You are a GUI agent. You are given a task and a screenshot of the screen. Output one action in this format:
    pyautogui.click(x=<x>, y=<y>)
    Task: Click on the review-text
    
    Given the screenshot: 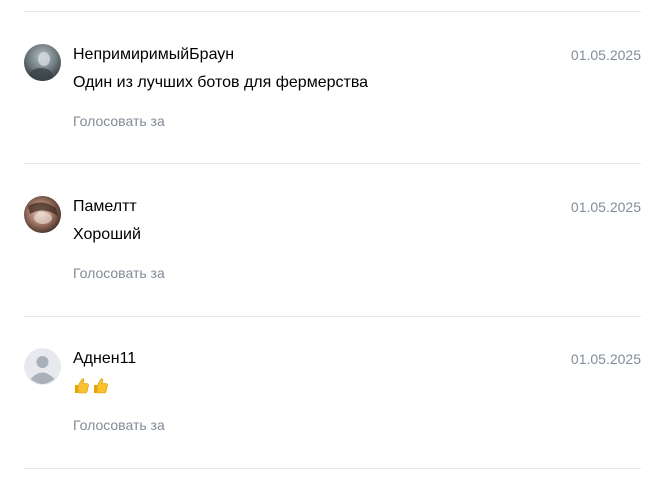 What is the action you would take?
    pyautogui.click(x=91, y=387)
    